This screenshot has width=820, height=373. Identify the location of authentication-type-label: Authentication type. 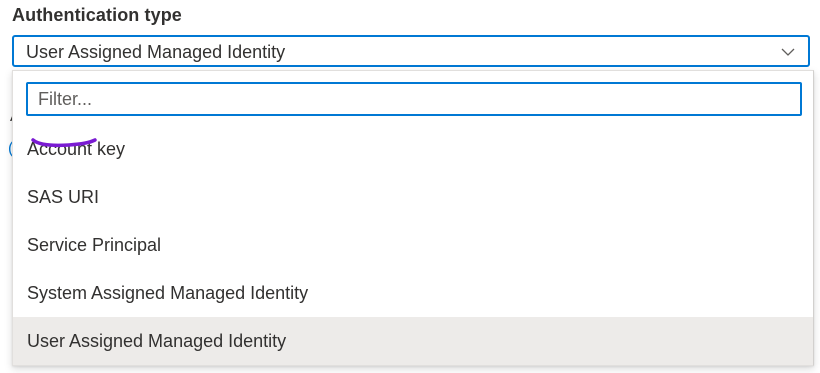
(97, 15).